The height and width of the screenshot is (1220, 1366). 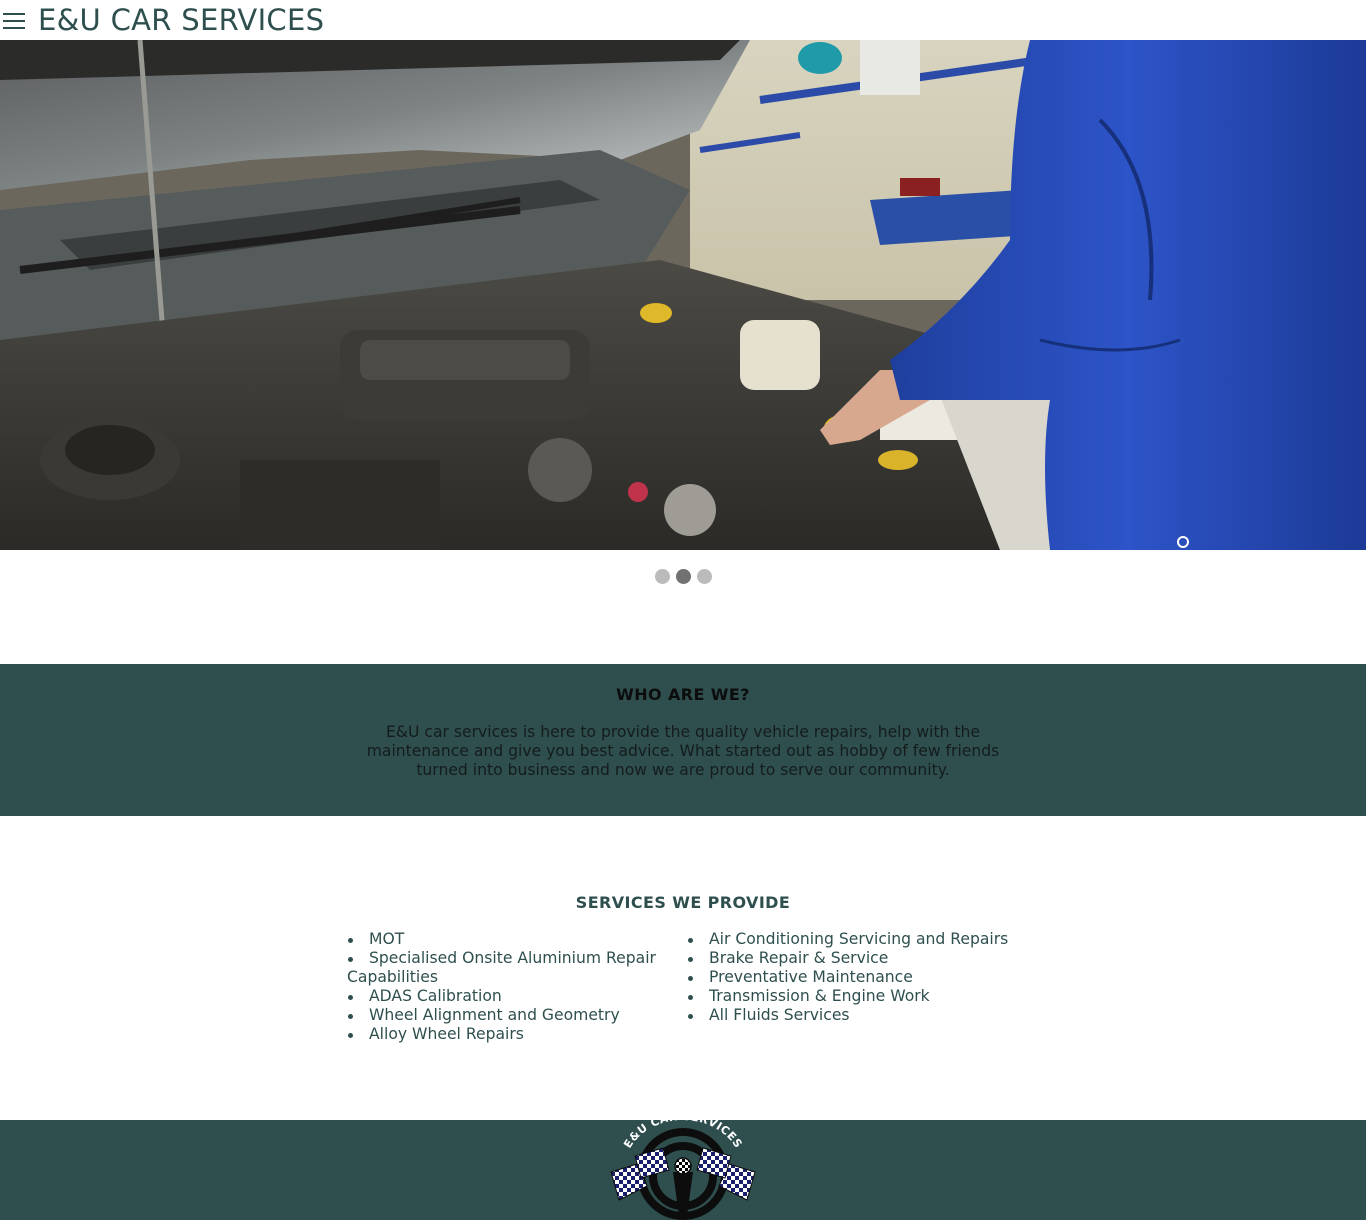 I want to click on service-item: Air Conditioning Servicing and Repairs, so click(x=867, y=939).